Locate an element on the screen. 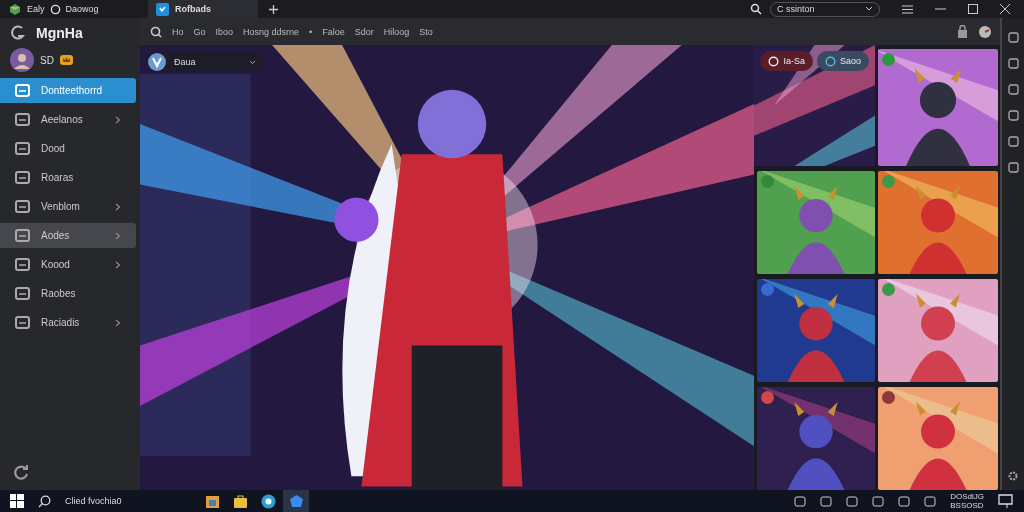 Image resolution: width=1024 pixels, height=512 pixels. sidebar-item: Raciadis is located at coordinates (68, 322).